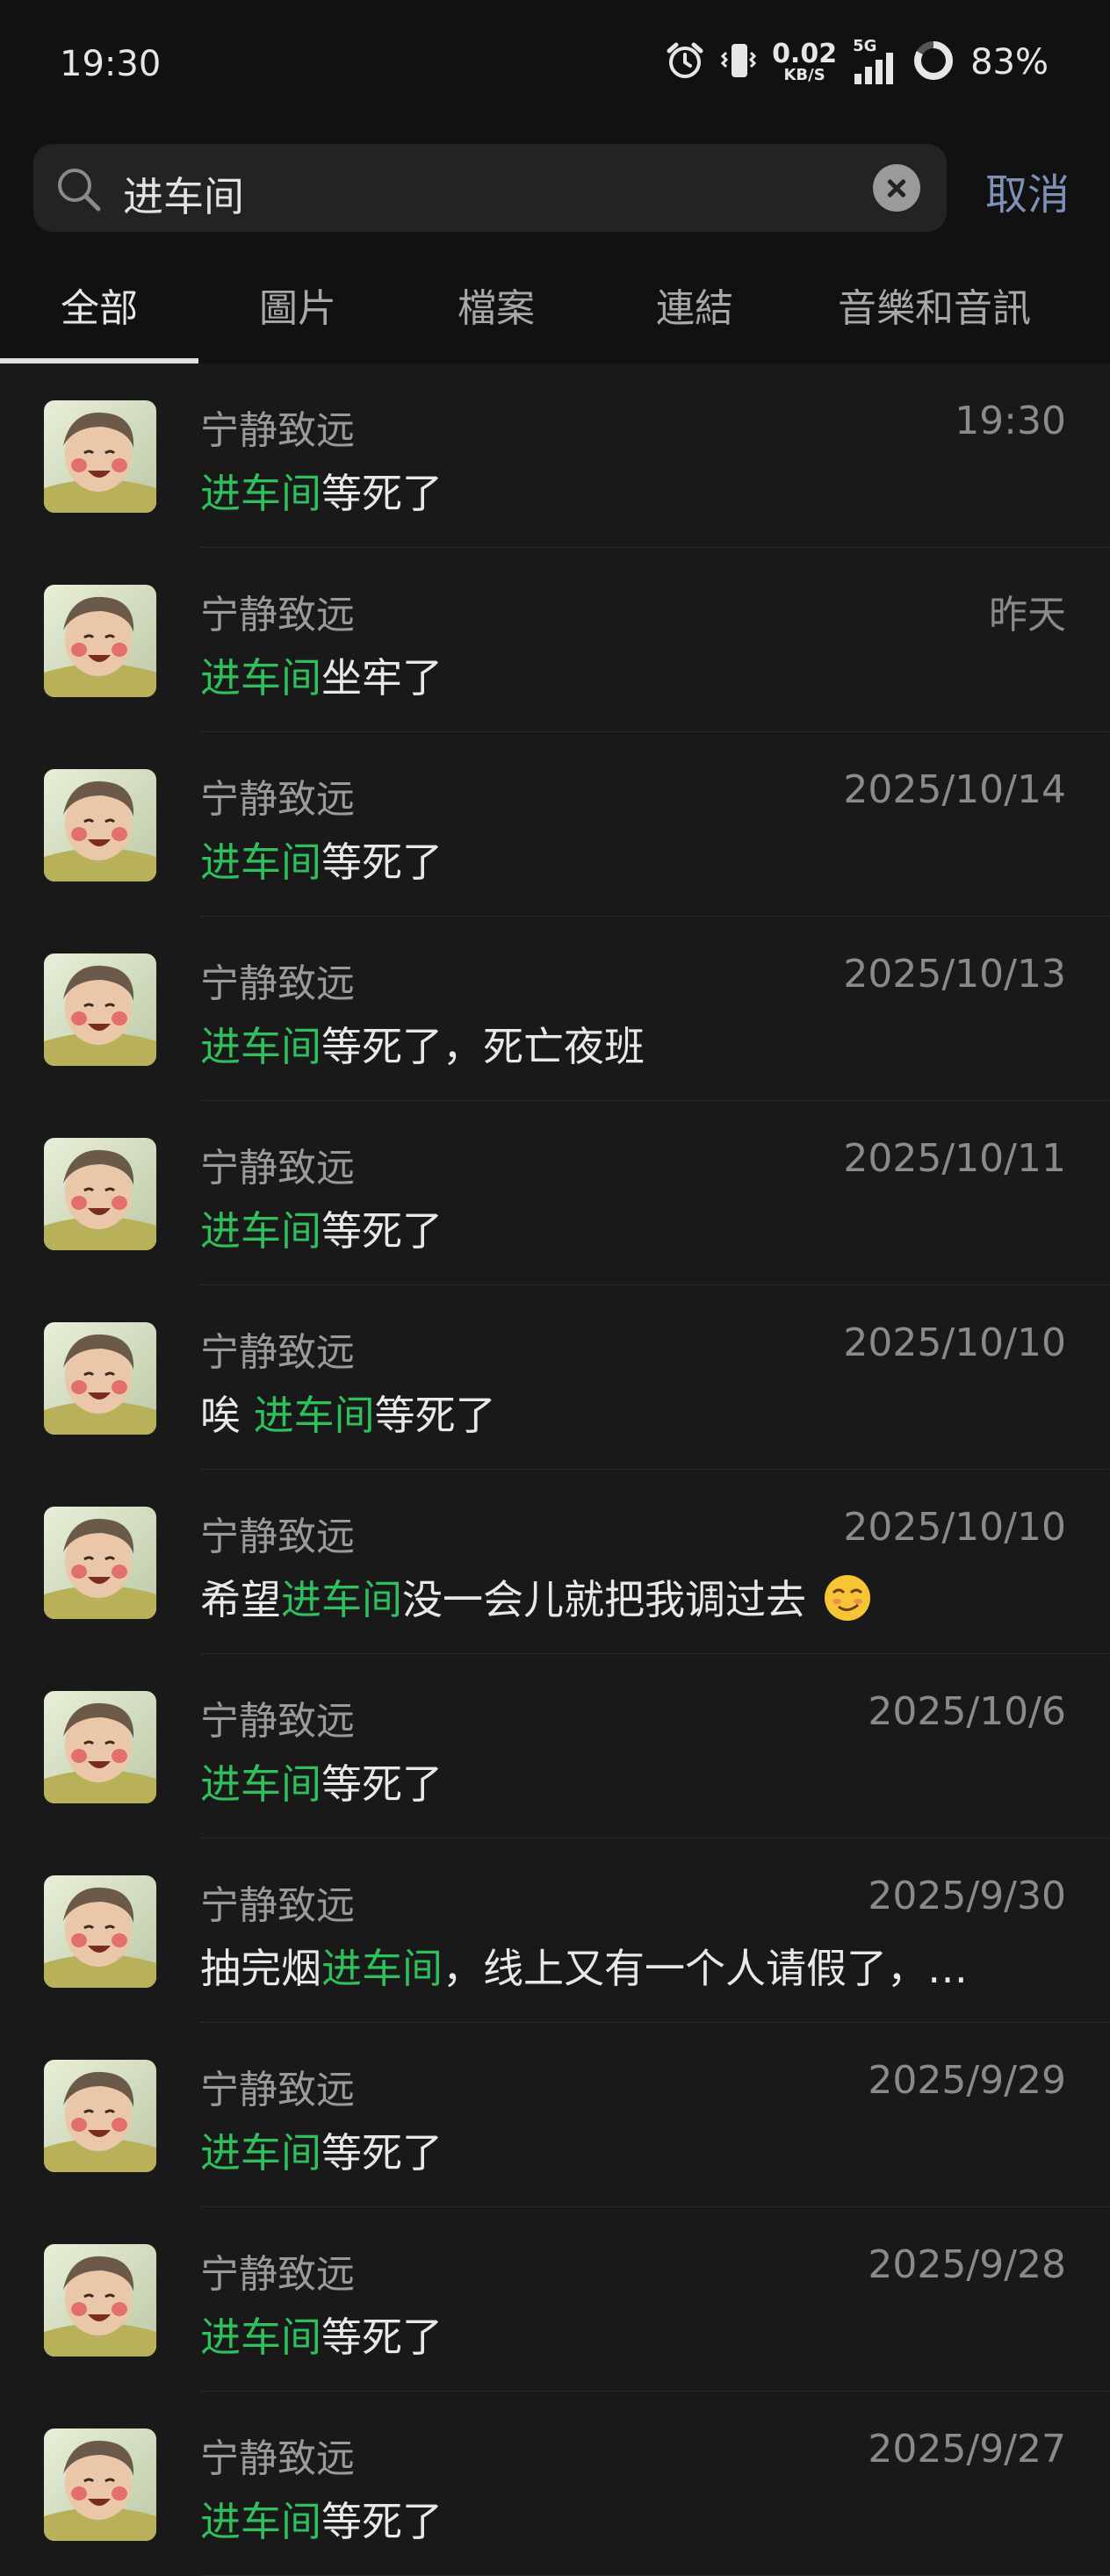  I want to click on result-row: 宁静致远 2025/10/10 唉 进车间等死了, so click(555, 1377).